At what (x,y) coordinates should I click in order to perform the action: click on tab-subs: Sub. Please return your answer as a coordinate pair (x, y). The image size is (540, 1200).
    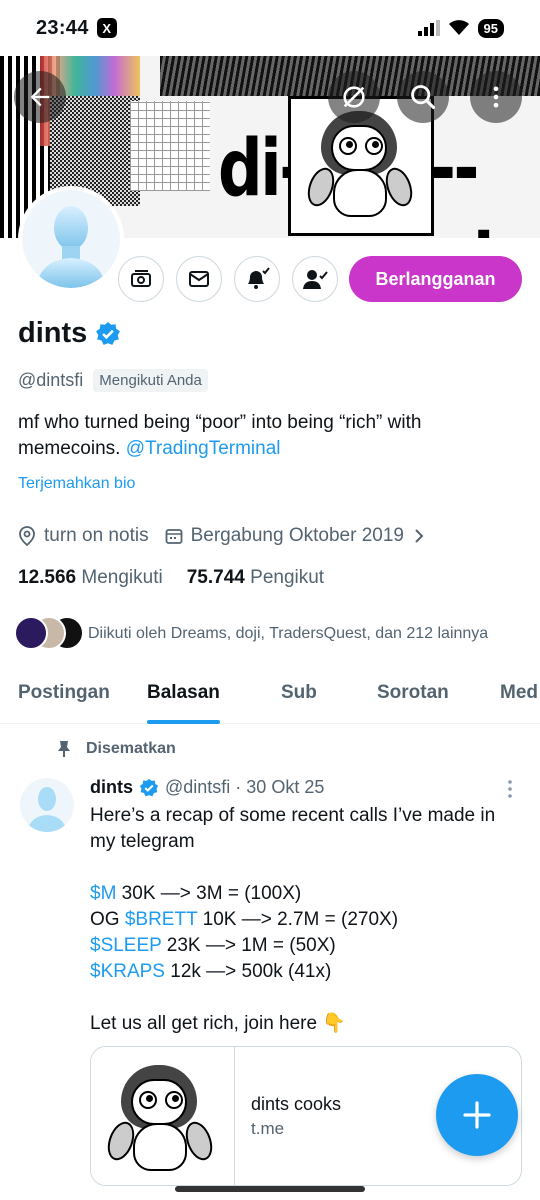
    Looking at the image, I should click on (299, 693).